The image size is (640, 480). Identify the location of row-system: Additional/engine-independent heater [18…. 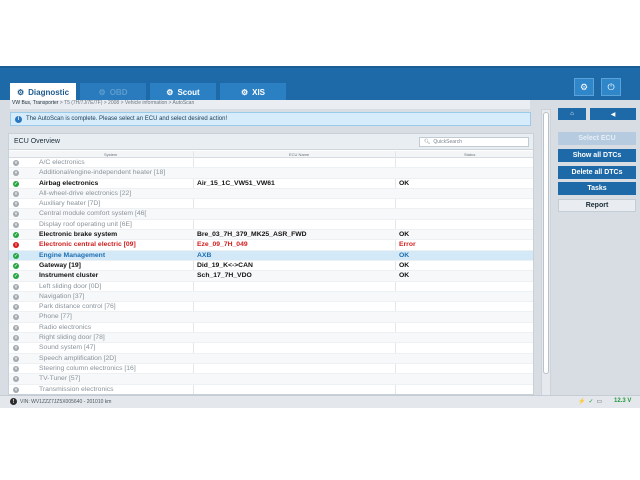
(102, 173).